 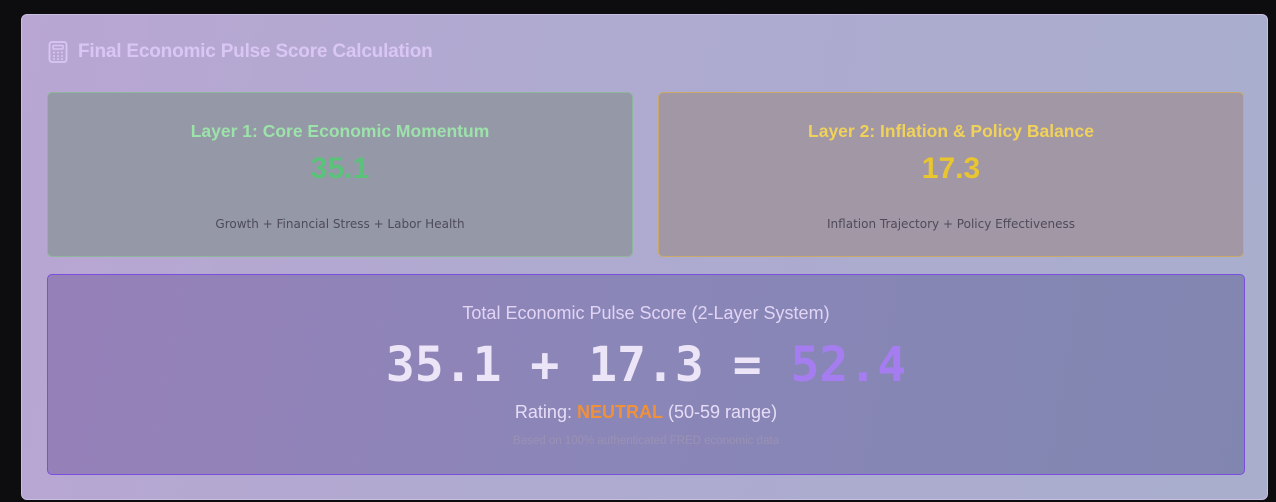 I want to click on equation-layer1-value: 35.1, so click(x=443, y=365).